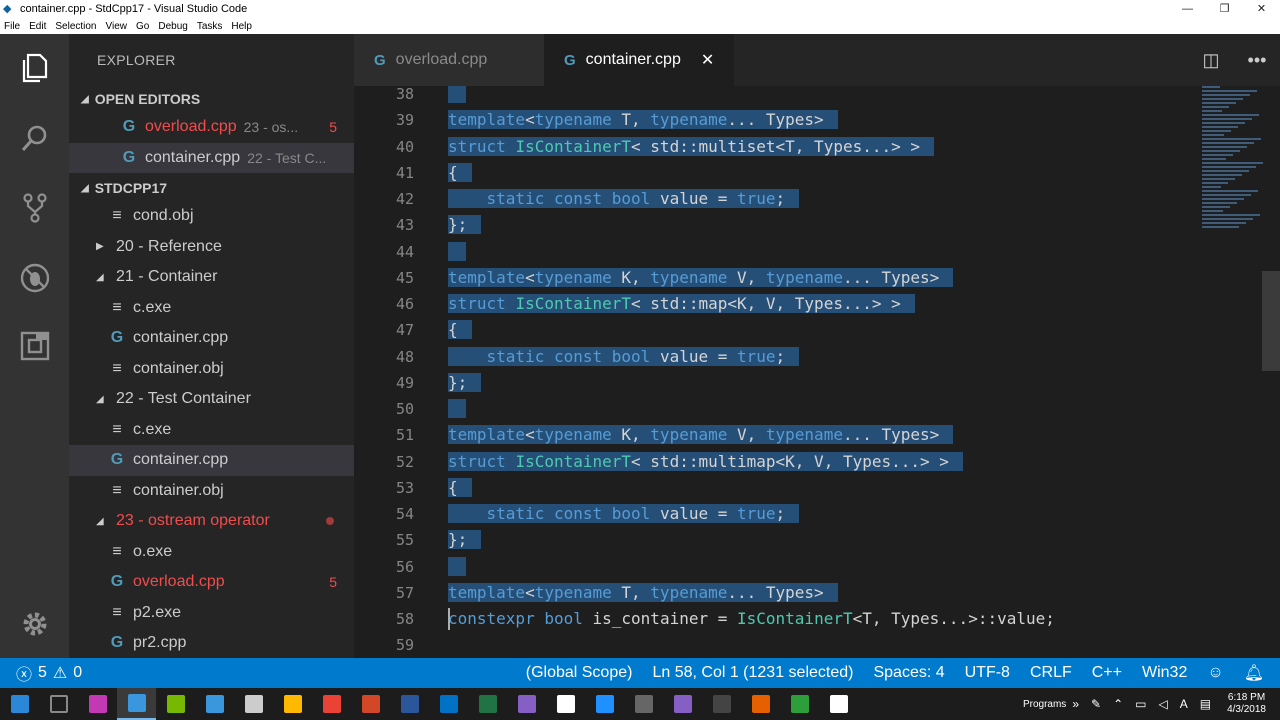 This screenshot has width=1280, height=720. Describe the element at coordinates (1162, 704) in the screenshot. I see `volume-icon: ◁` at that location.